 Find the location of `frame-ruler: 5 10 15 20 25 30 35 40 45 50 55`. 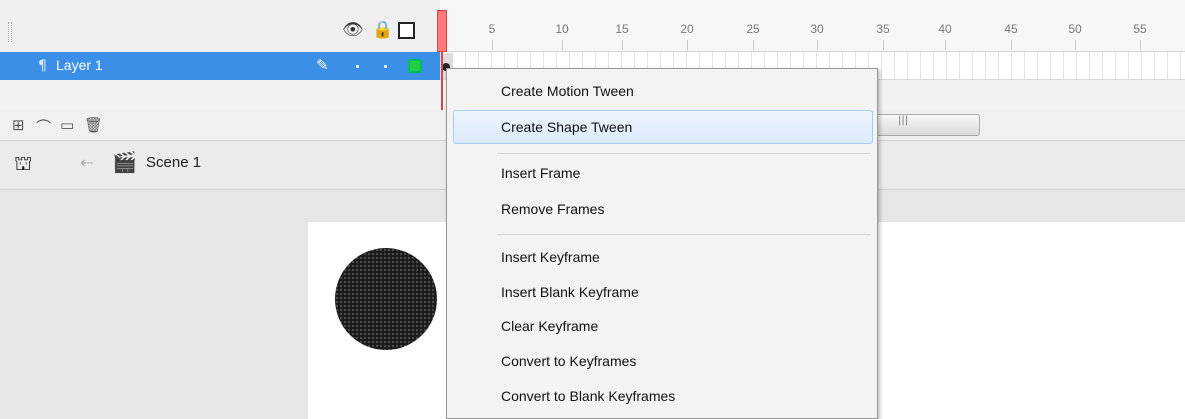

frame-ruler: 5 10 15 20 25 30 35 40 45 50 55 is located at coordinates (812, 26).